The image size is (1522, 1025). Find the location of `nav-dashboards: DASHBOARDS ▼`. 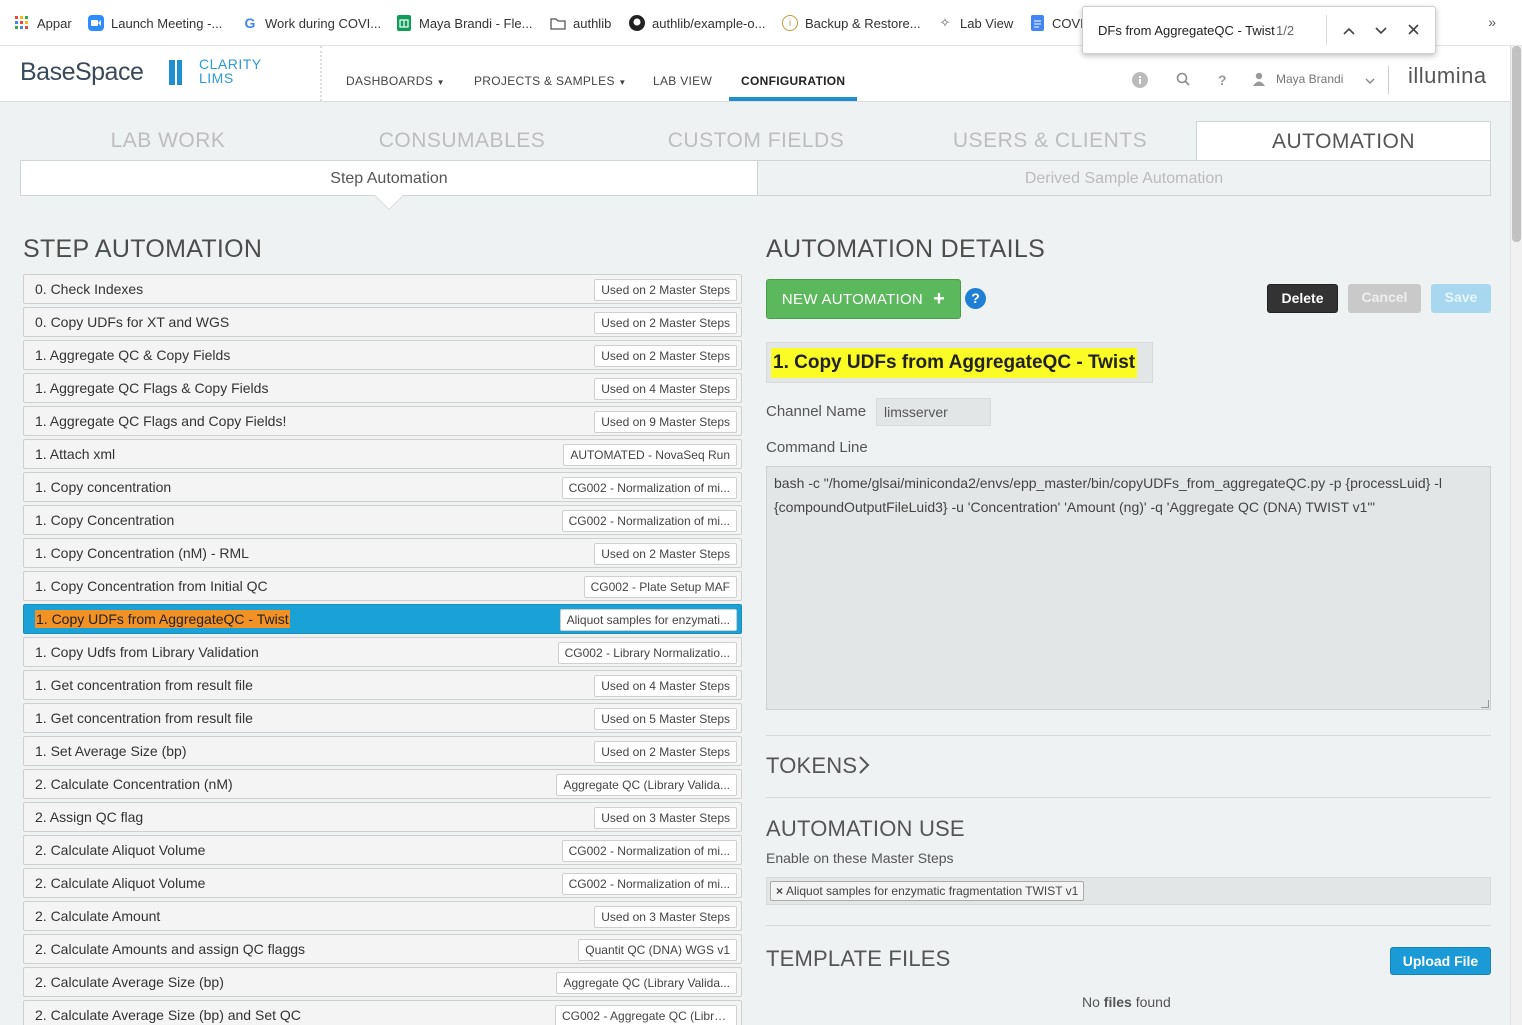

nav-dashboards: DASHBOARDS ▼ is located at coordinates (395, 81).